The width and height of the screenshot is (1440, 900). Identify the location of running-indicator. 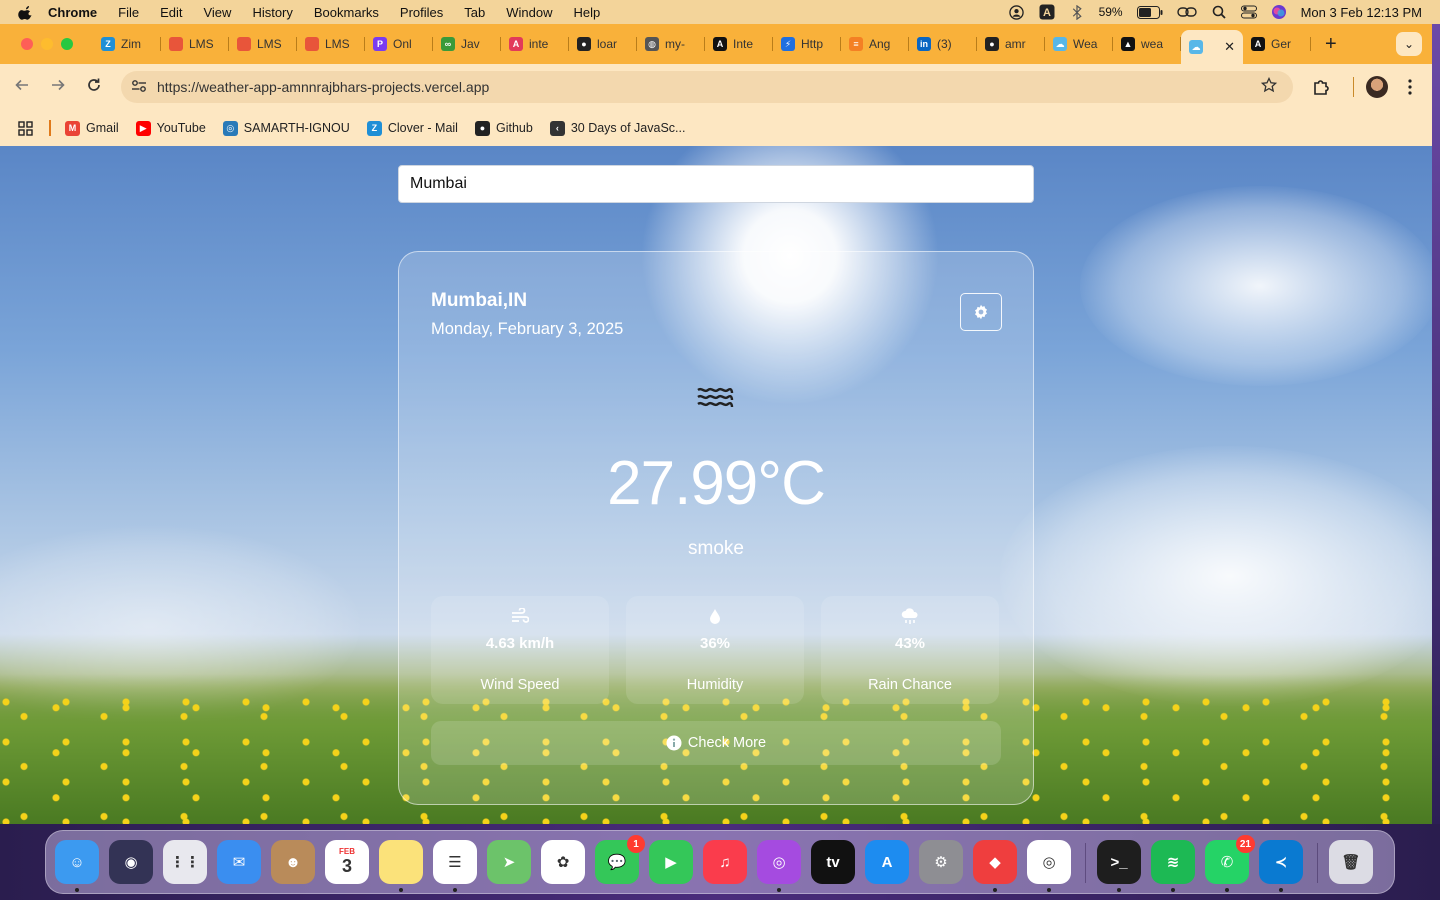
(995, 890).